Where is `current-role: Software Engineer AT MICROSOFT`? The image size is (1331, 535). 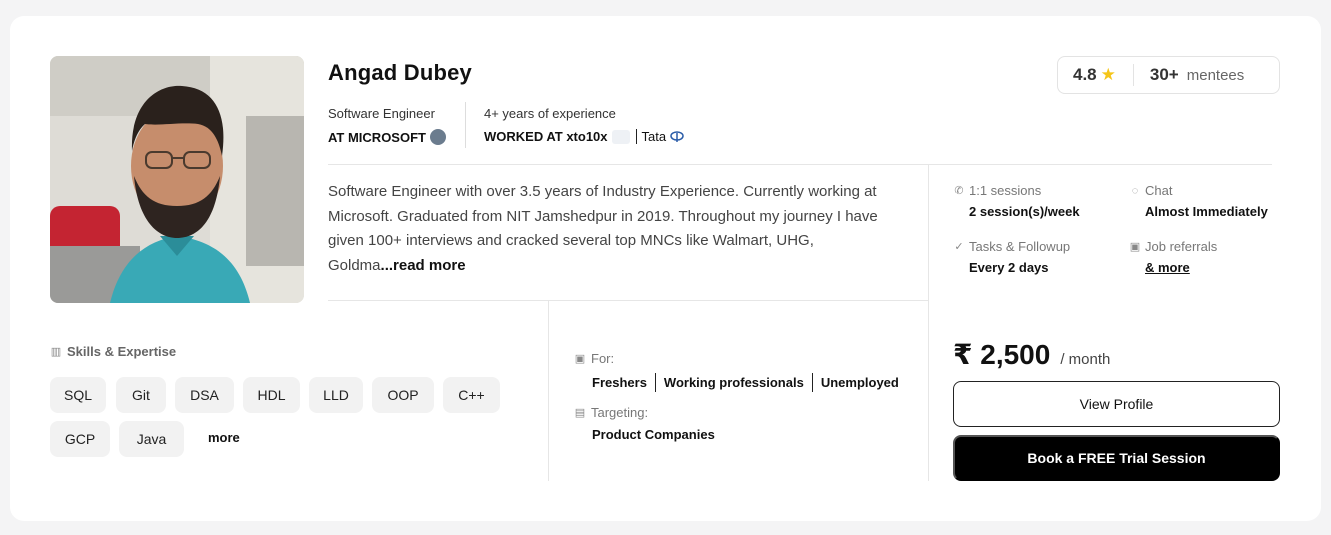
current-role: Software Engineer AT MICROSOFT is located at coordinates (387, 125).